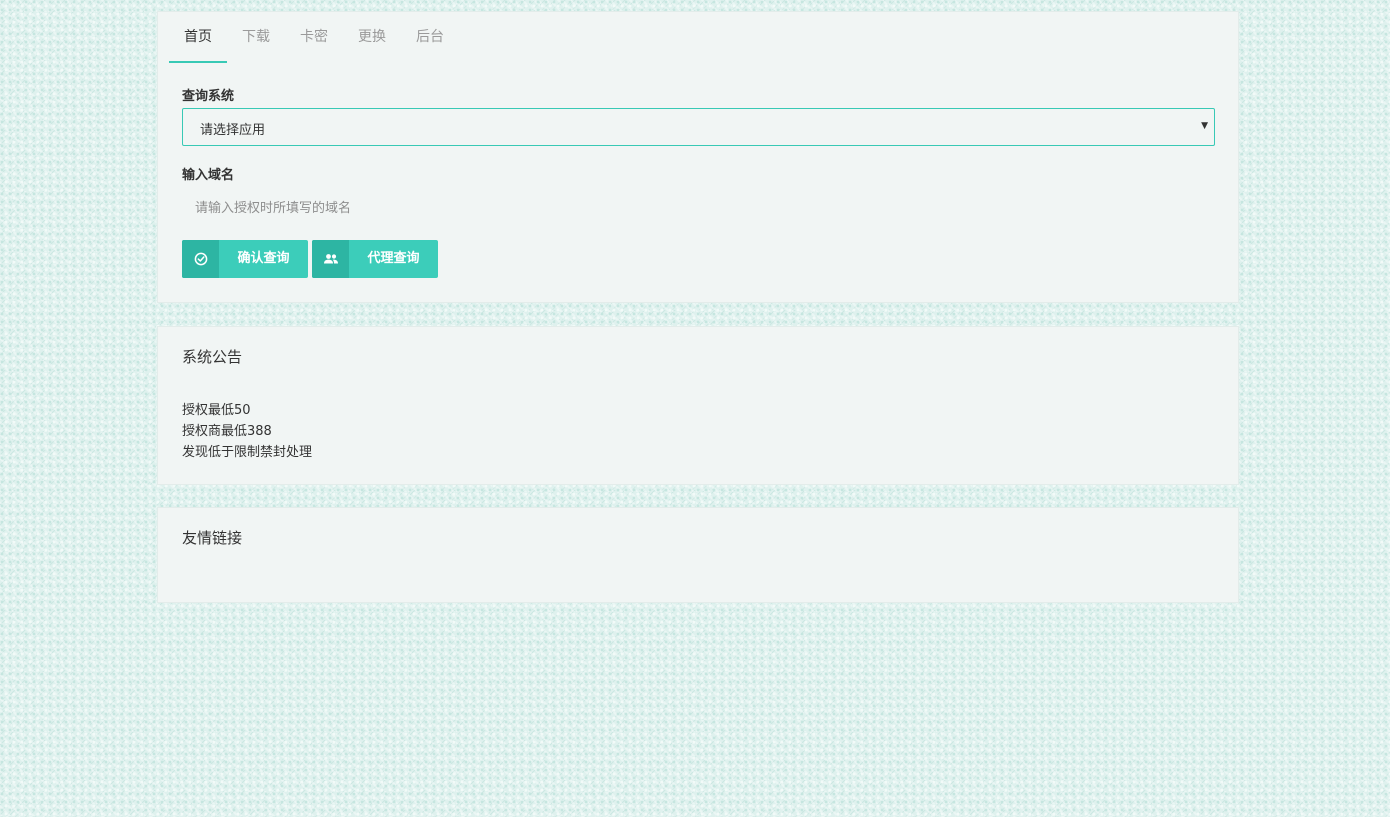 The width and height of the screenshot is (1390, 817). Describe the element at coordinates (208, 96) in the screenshot. I see `query-system-label: 查询系统` at that location.